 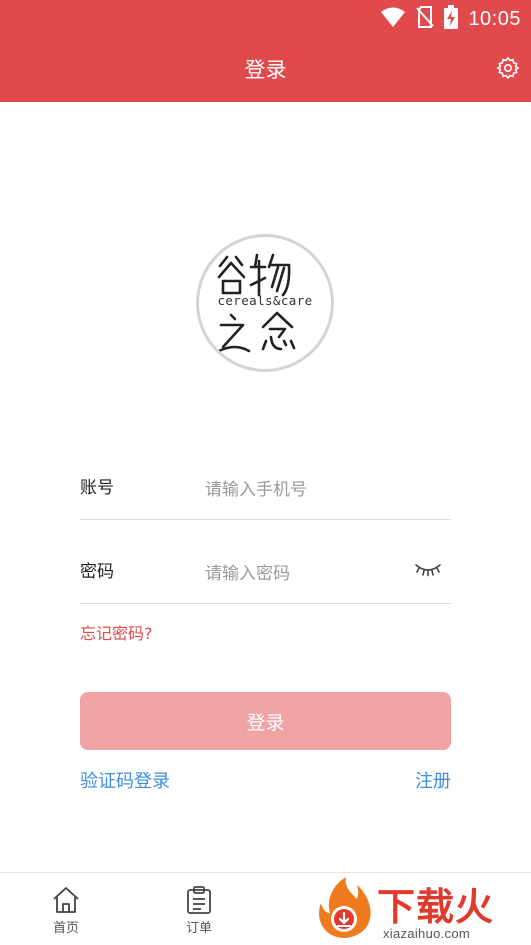 I want to click on logo-tagline: cereals&care, so click(x=265, y=300).